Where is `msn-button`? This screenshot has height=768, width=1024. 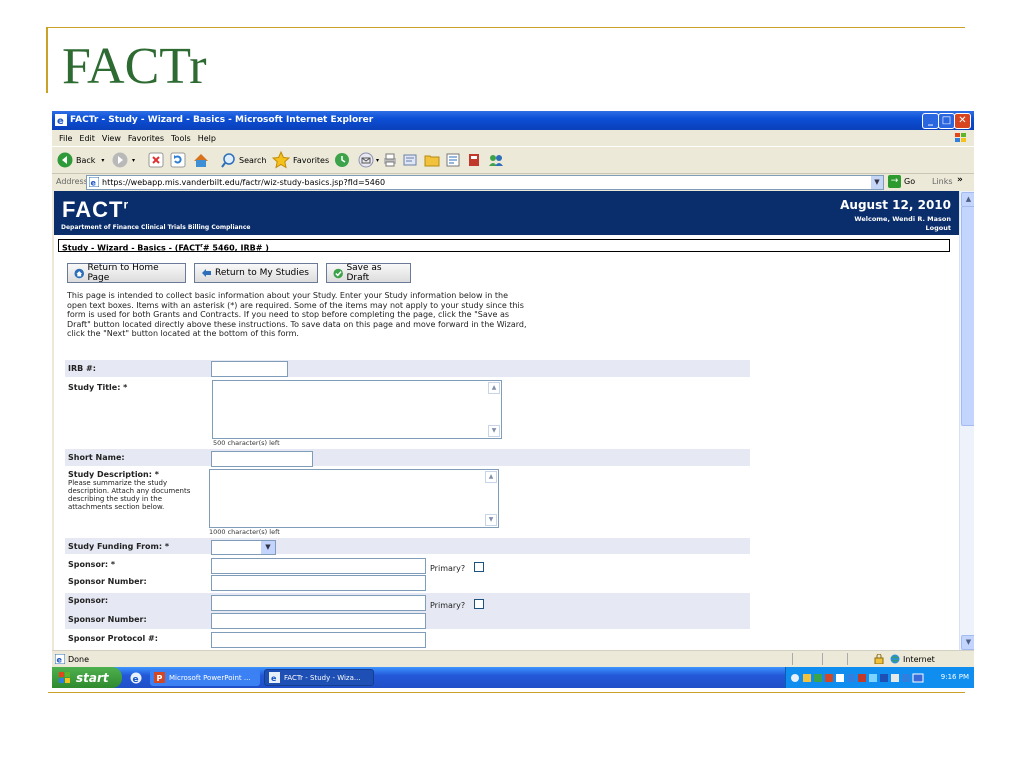 msn-button is located at coordinates (496, 160).